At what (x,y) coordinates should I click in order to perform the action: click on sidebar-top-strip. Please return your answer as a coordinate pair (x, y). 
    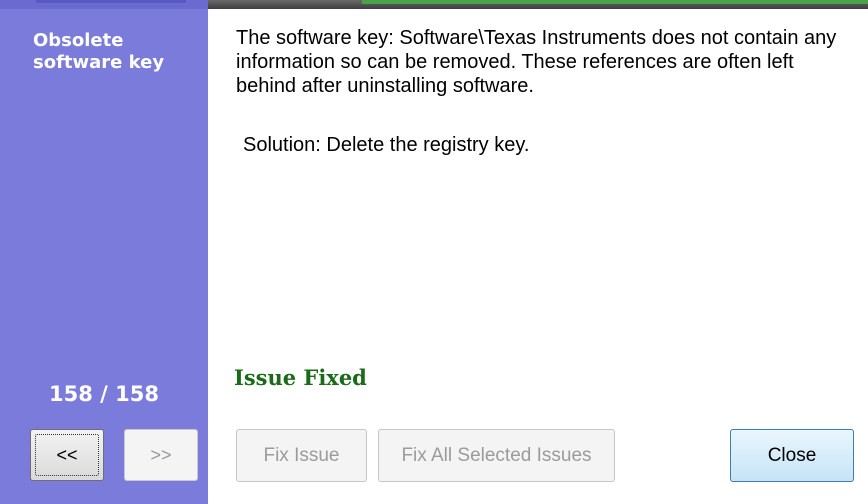
    Looking at the image, I should click on (104, 4).